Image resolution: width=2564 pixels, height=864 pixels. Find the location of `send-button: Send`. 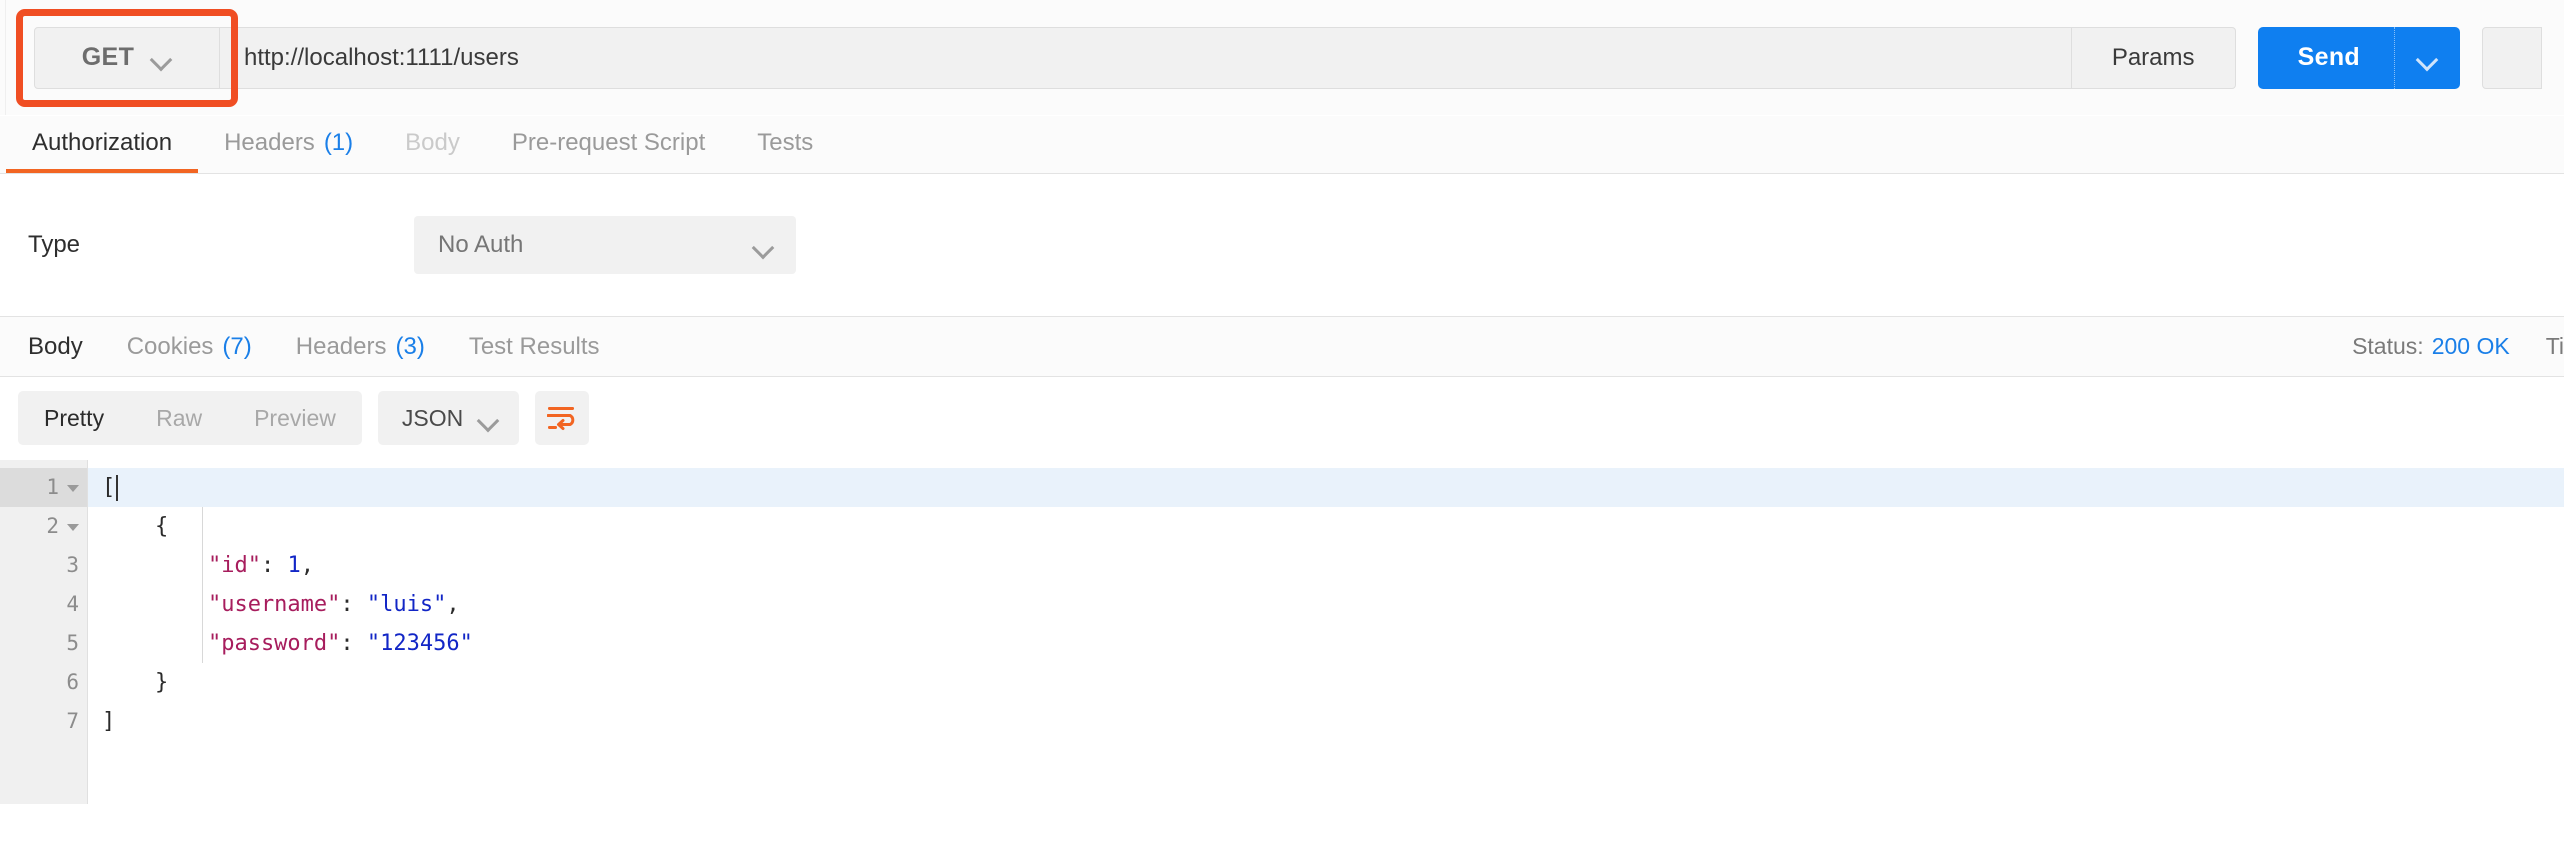

send-button: Send is located at coordinates (2326, 57).